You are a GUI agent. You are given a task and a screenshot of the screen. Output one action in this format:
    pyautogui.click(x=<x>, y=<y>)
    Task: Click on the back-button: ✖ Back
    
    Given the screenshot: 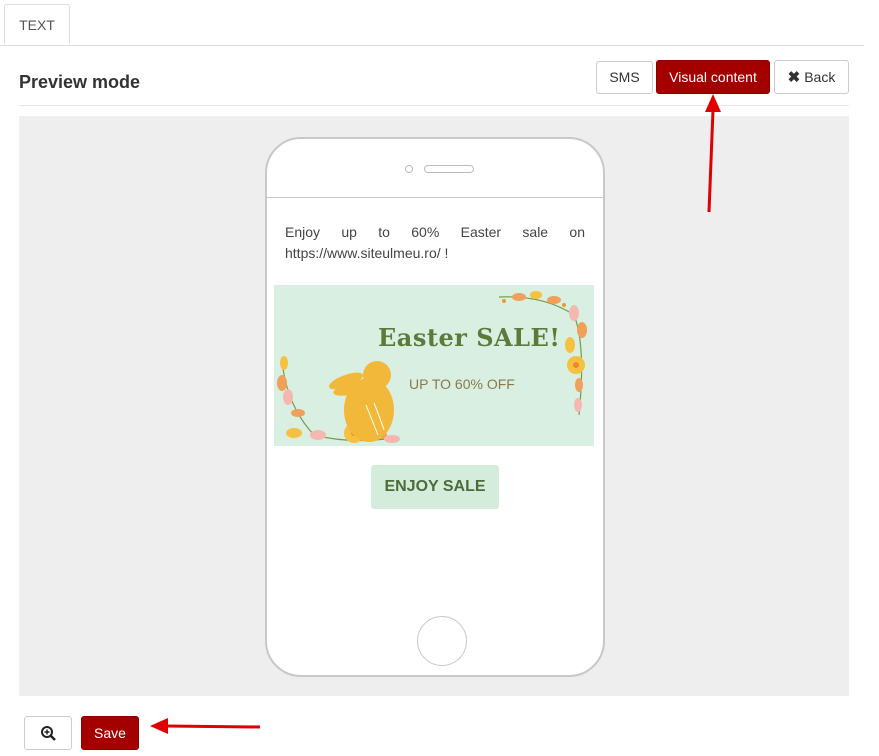 What is the action you would take?
    pyautogui.click(x=811, y=77)
    